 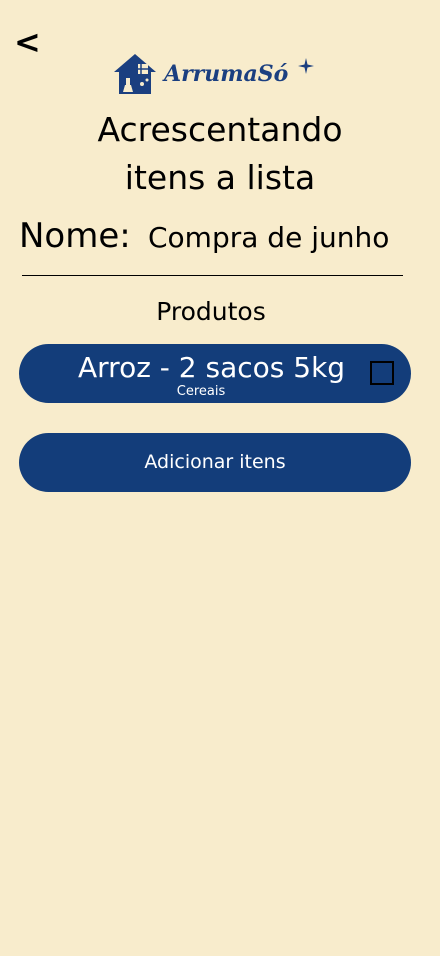 What do you see at coordinates (212, 367) in the screenshot?
I see `product-name: Arroz - 2 sacos 5kg` at bounding box center [212, 367].